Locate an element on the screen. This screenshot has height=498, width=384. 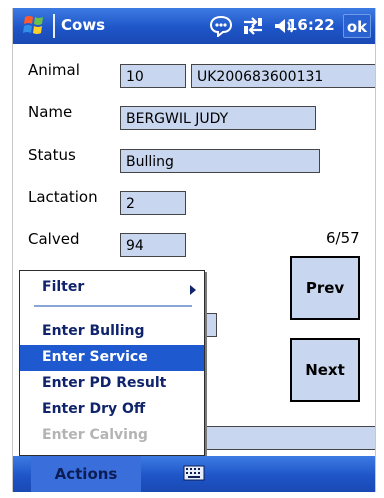
ok-button: ok is located at coordinates (357, 26).